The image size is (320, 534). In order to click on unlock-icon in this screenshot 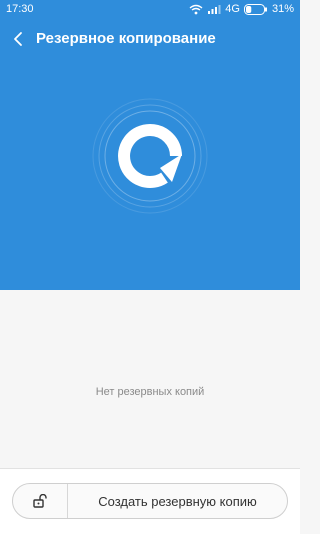, I will do `click(40, 501)`.